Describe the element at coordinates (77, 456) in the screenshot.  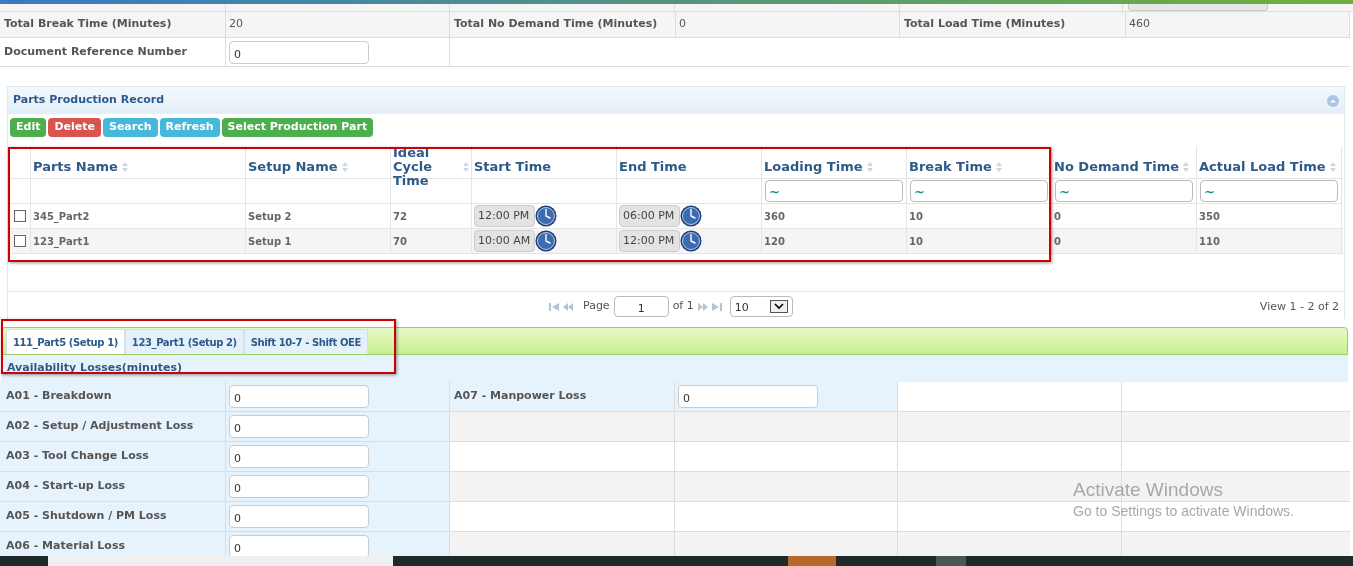
I see `field-label: A03 - Tool Change Loss` at that location.